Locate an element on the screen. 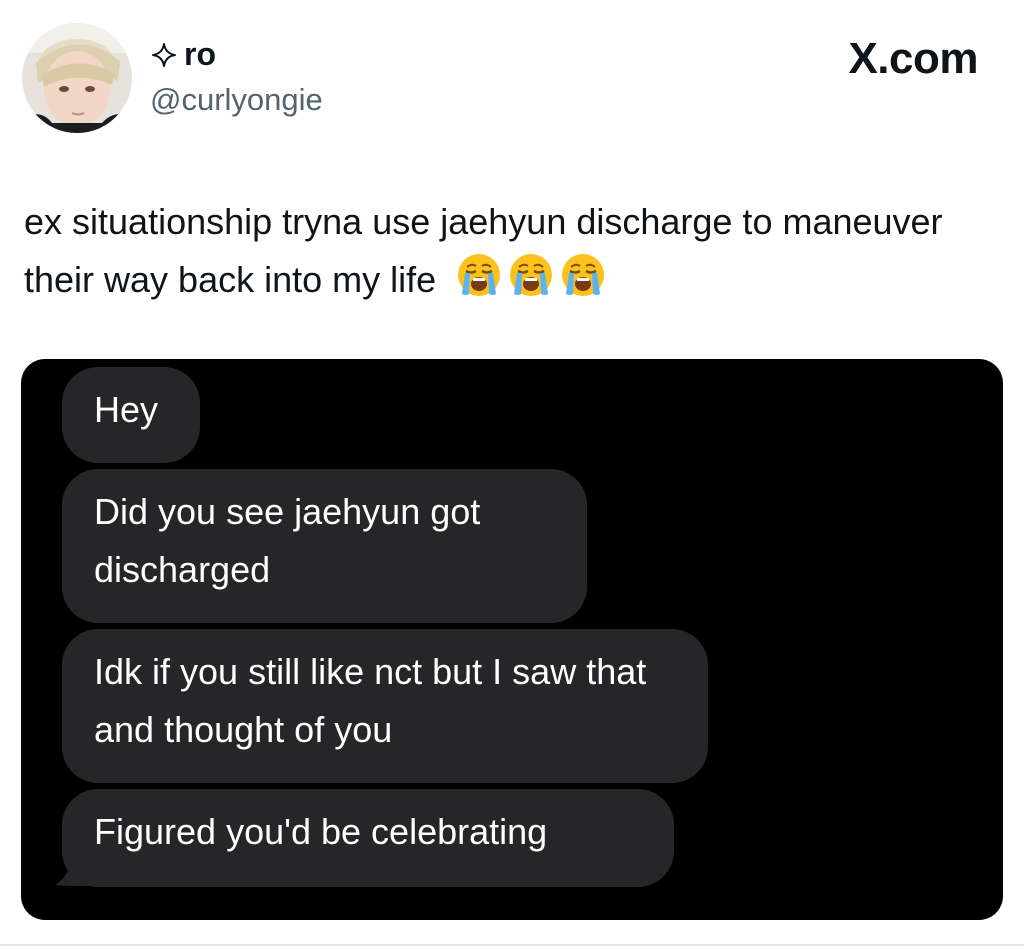 The width and height of the screenshot is (1024, 949). bubble-tail is located at coordinates (76, 865).